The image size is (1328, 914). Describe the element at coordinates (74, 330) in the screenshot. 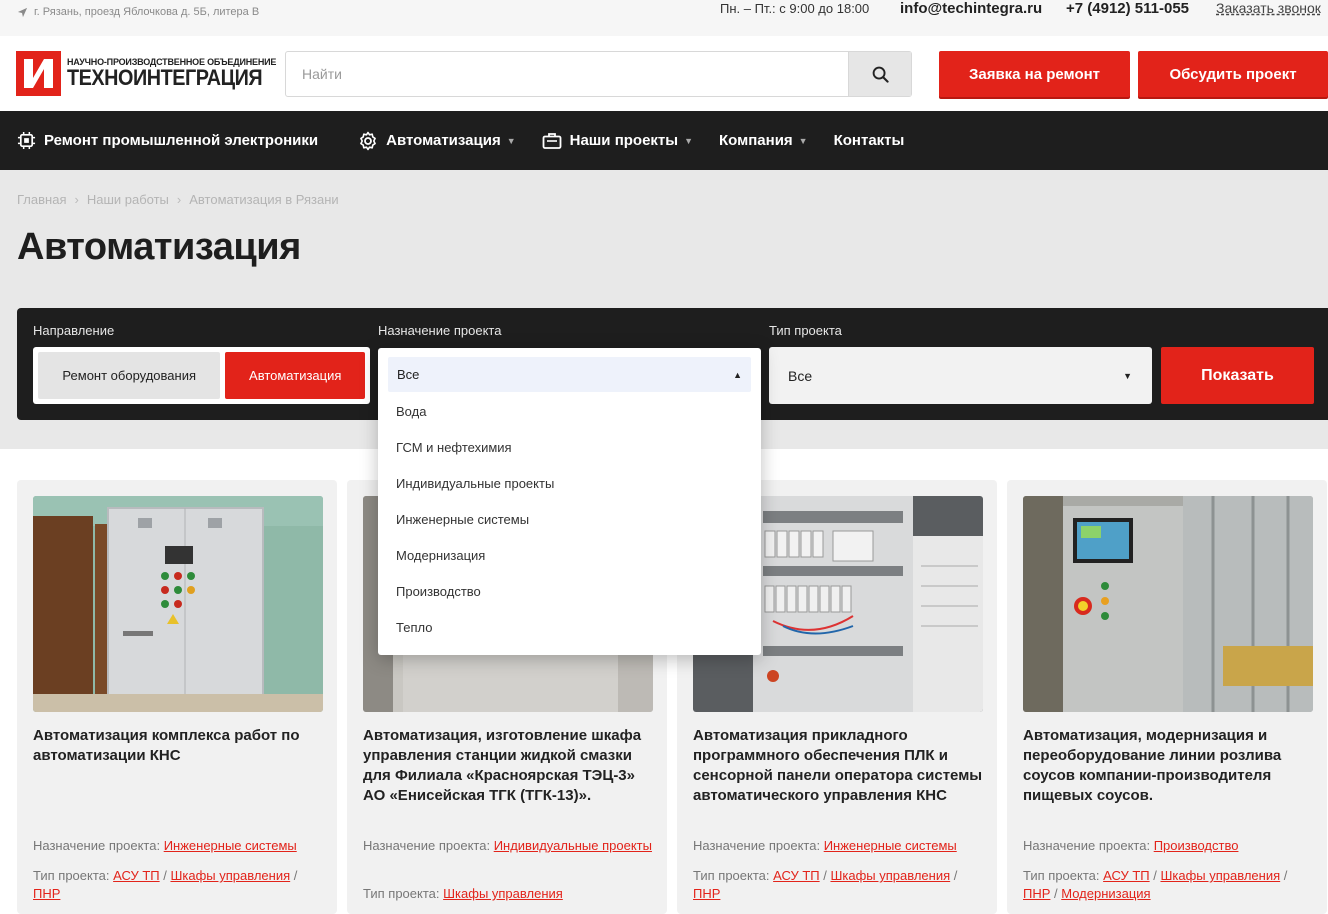

I see `direction-label: Направление` at that location.